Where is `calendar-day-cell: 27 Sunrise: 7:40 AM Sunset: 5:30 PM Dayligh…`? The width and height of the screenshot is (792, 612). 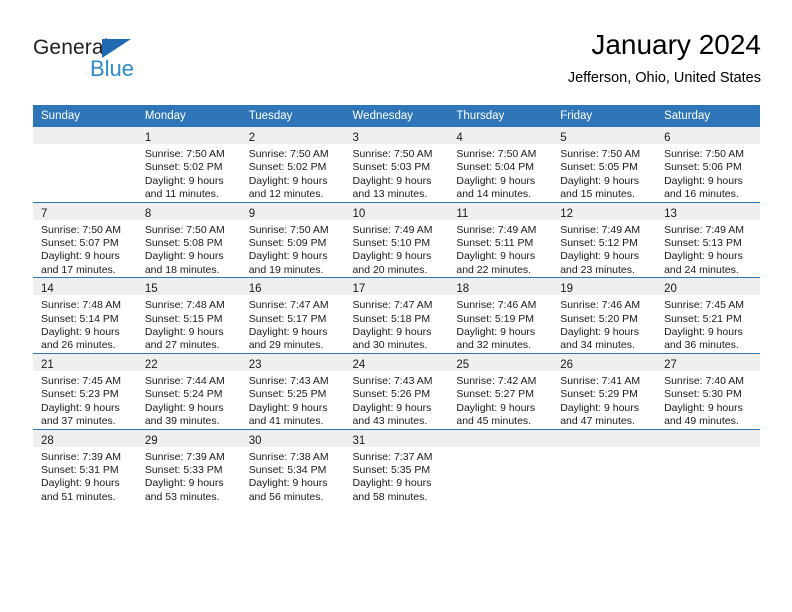
calendar-day-cell: 27 Sunrise: 7:40 AM Sunset: 5:30 PM Dayligh… is located at coordinates (708, 390).